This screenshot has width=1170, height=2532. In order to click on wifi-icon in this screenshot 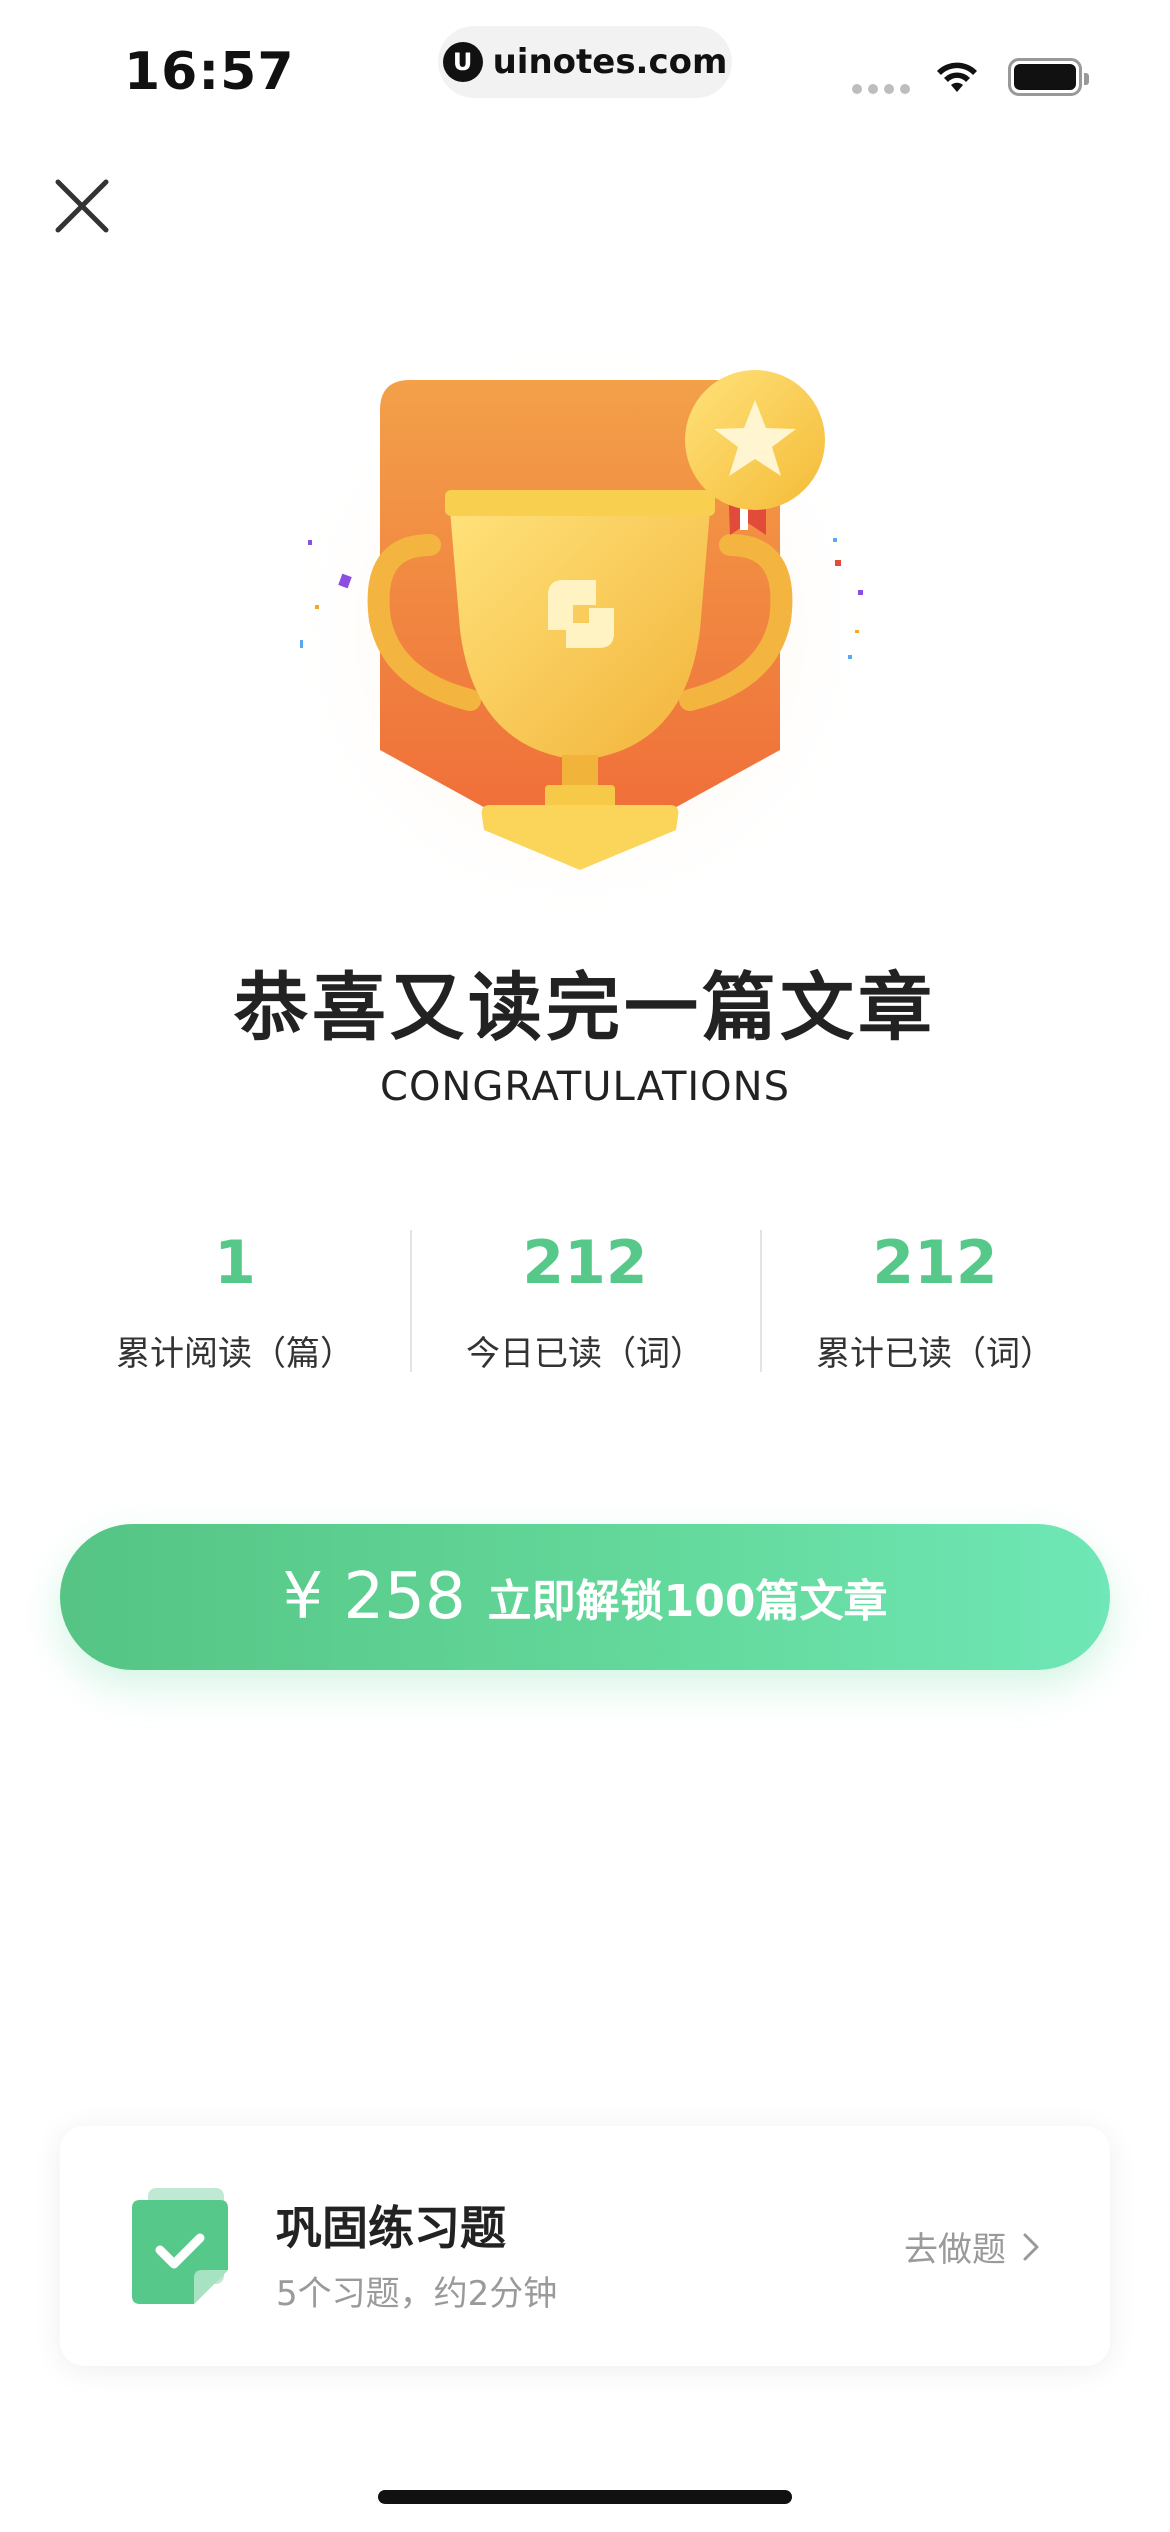, I will do `click(957, 77)`.